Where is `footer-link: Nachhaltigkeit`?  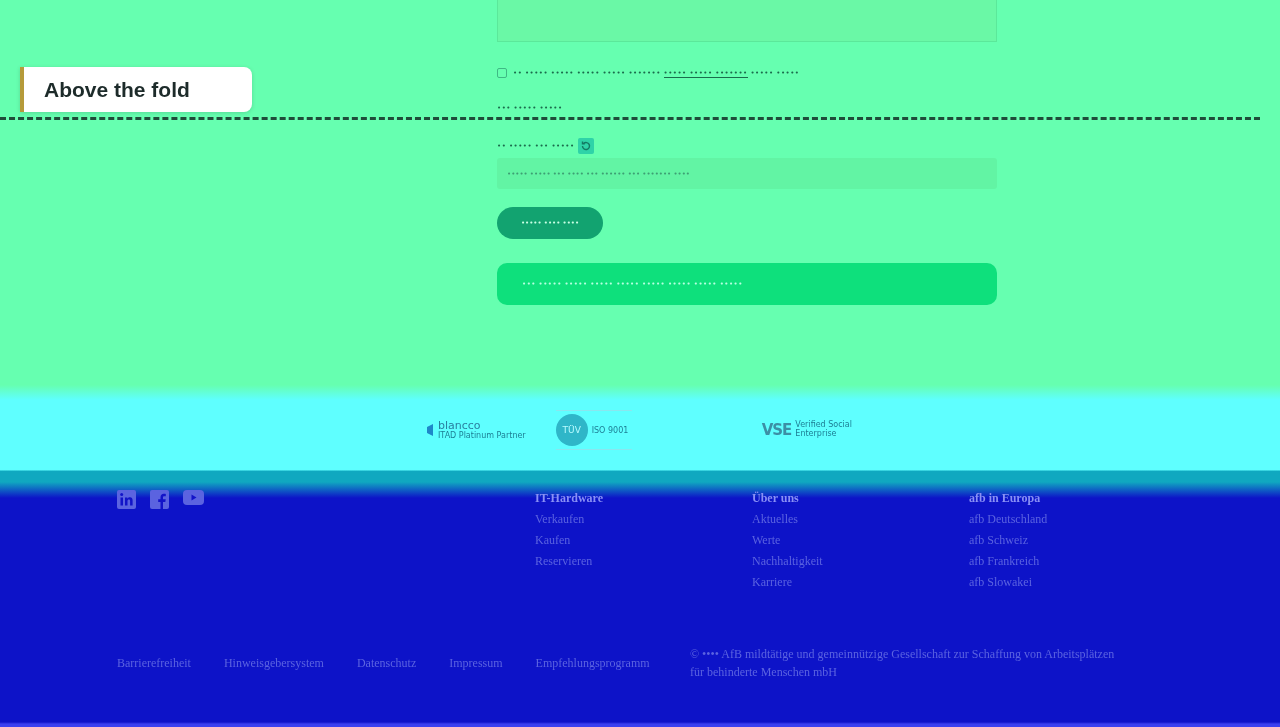
footer-link: Nachhaltigkeit is located at coordinates (860, 561).